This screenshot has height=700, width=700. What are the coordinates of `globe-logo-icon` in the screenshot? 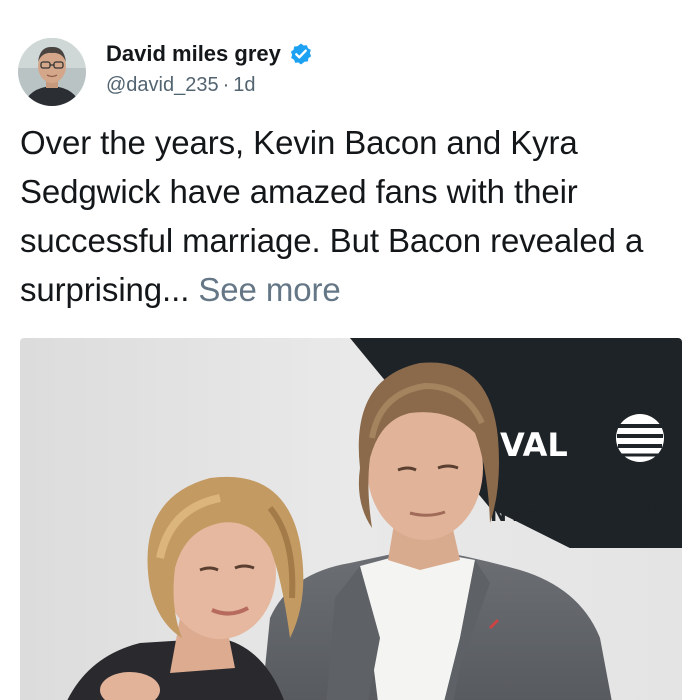 It's located at (640, 438).